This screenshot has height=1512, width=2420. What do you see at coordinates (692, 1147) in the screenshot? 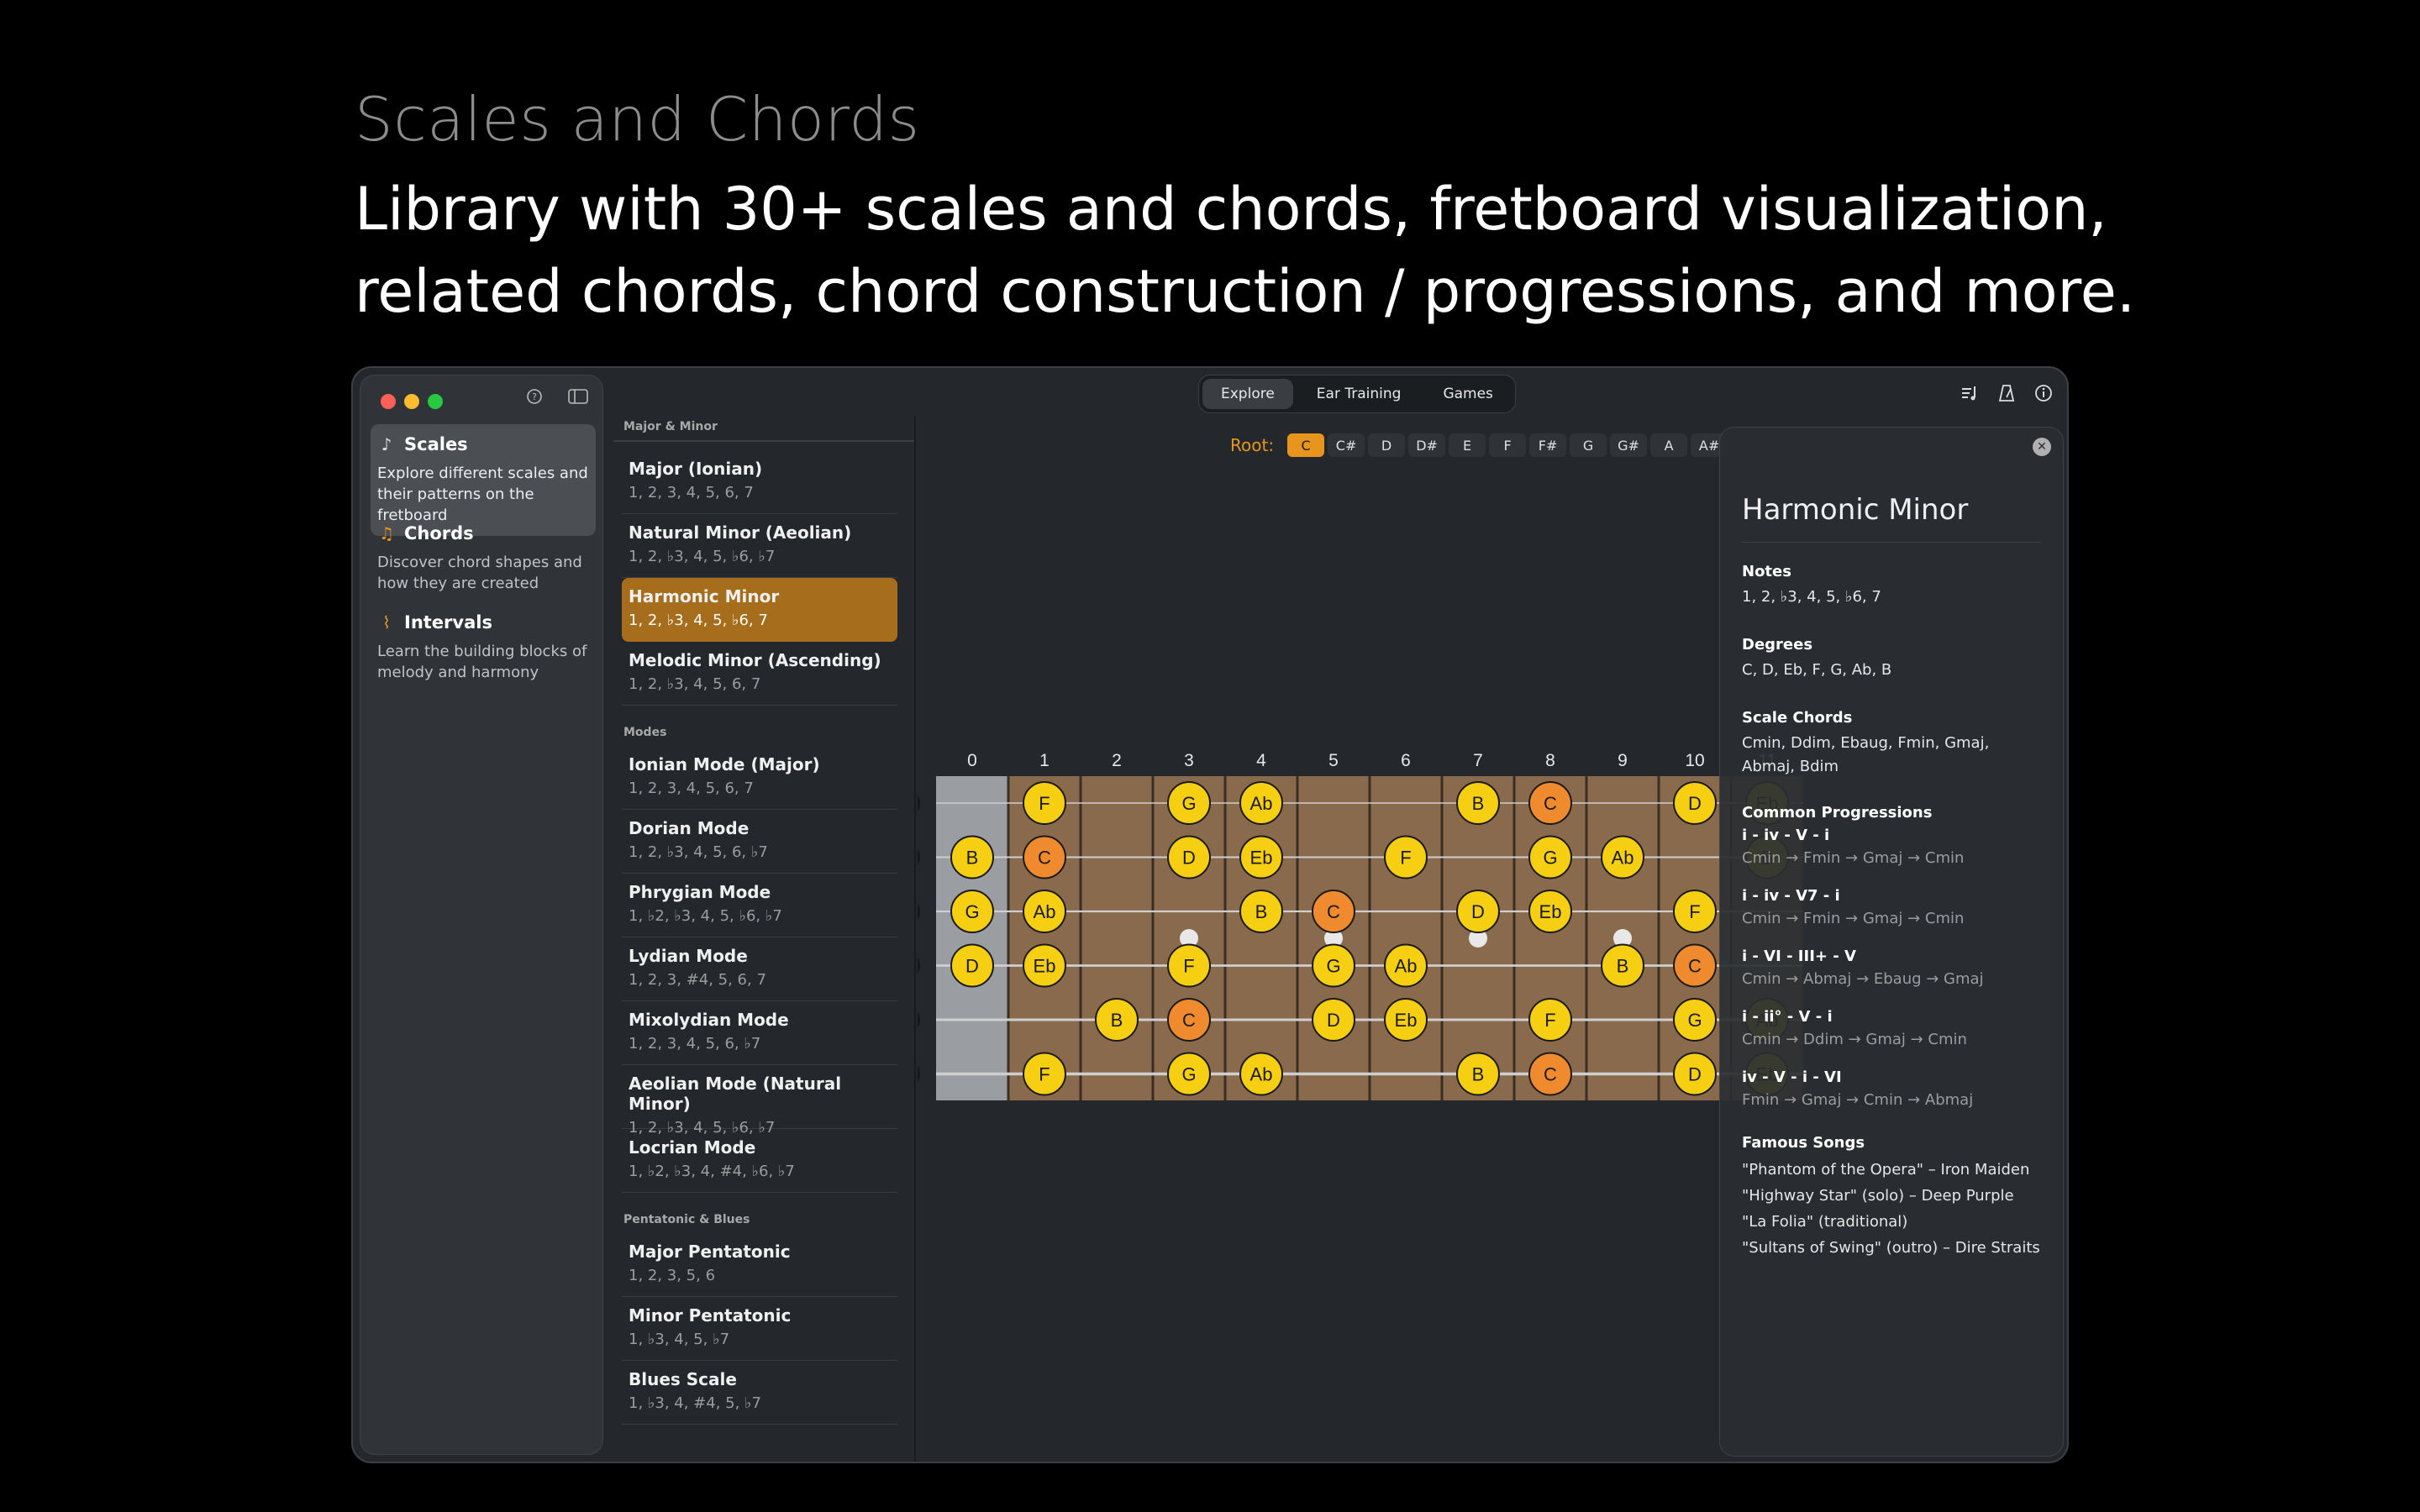
I see `scale-name: Locrian Mode` at bounding box center [692, 1147].